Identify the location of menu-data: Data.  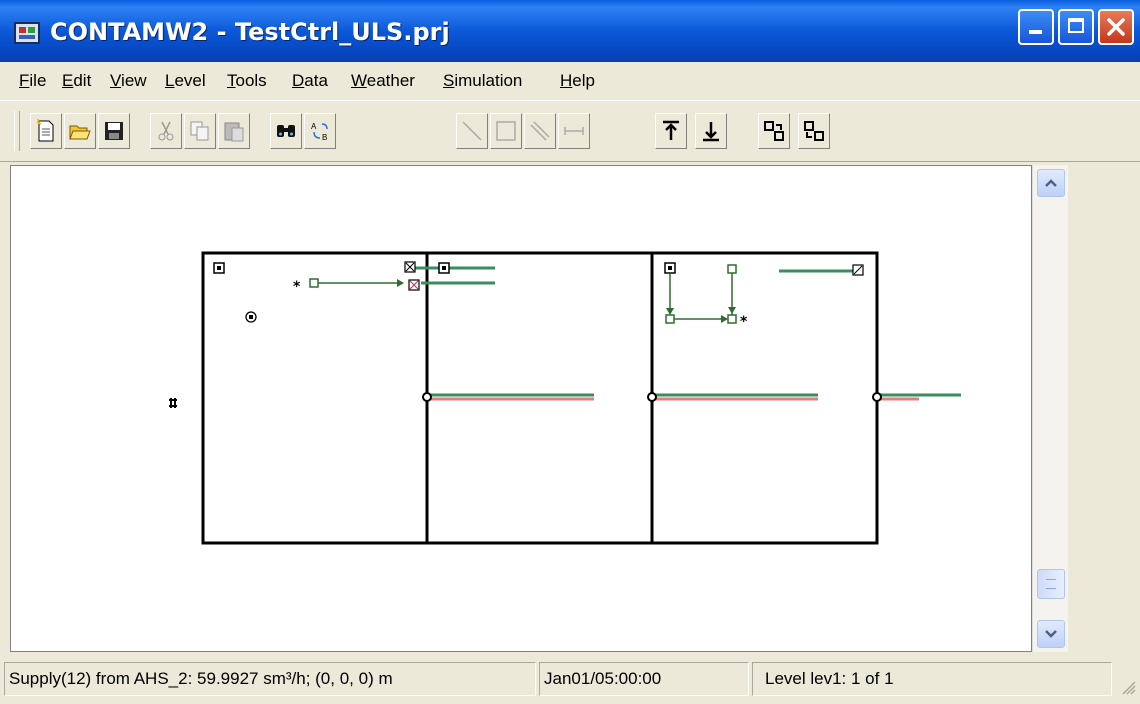
(310, 81).